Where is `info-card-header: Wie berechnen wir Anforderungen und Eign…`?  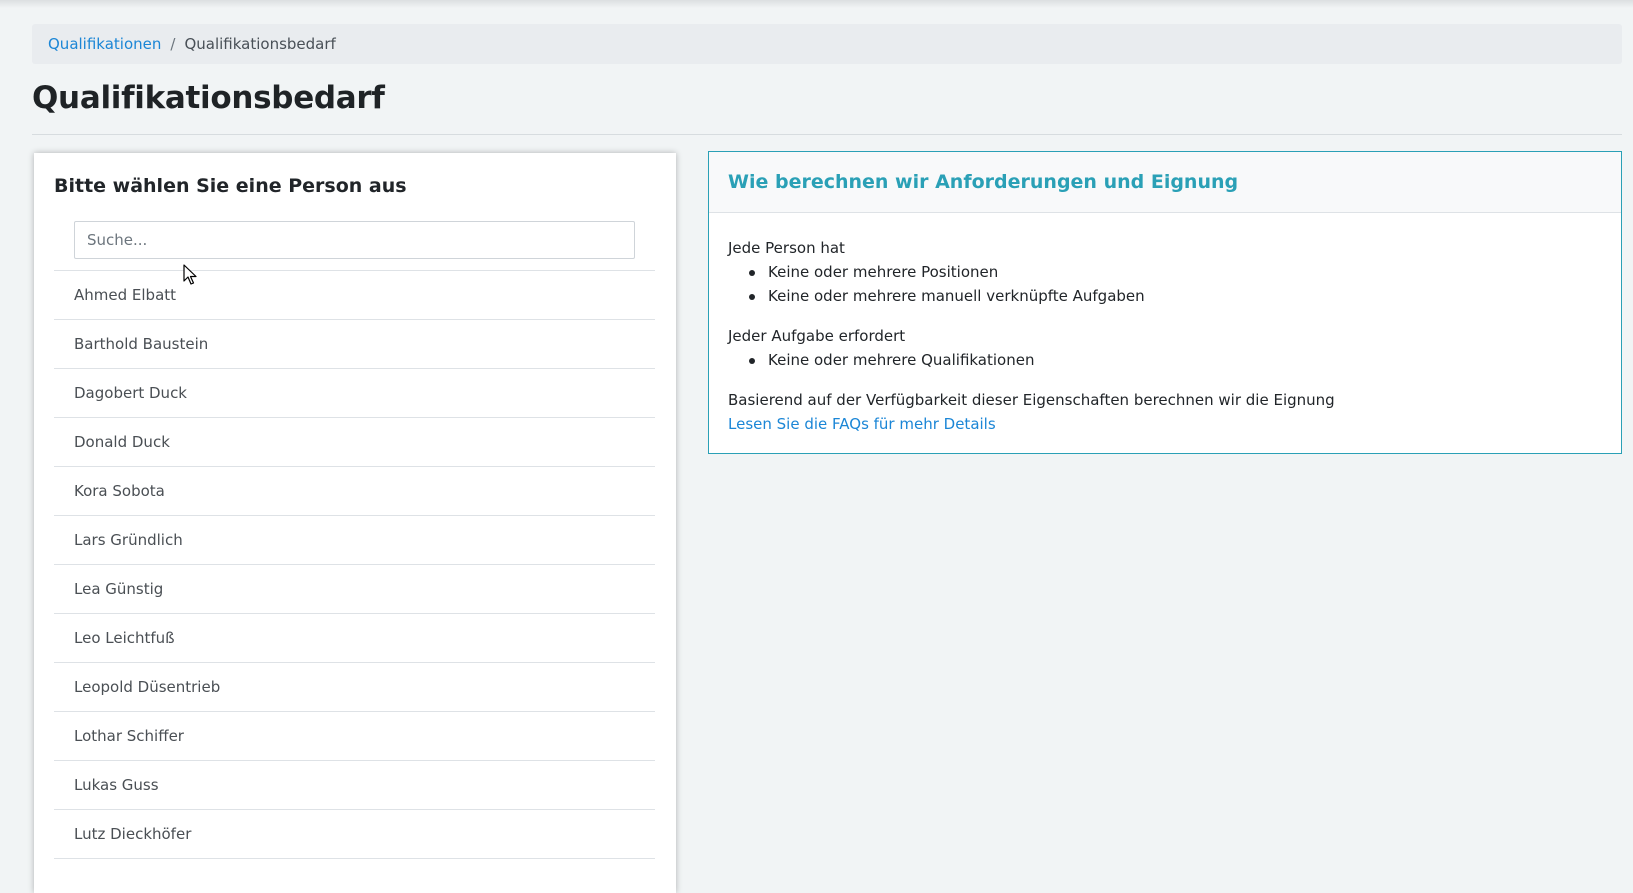 info-card-header: Wie berechnen wir Anforderungen und Eign… is located at coordinates (1165, 182).